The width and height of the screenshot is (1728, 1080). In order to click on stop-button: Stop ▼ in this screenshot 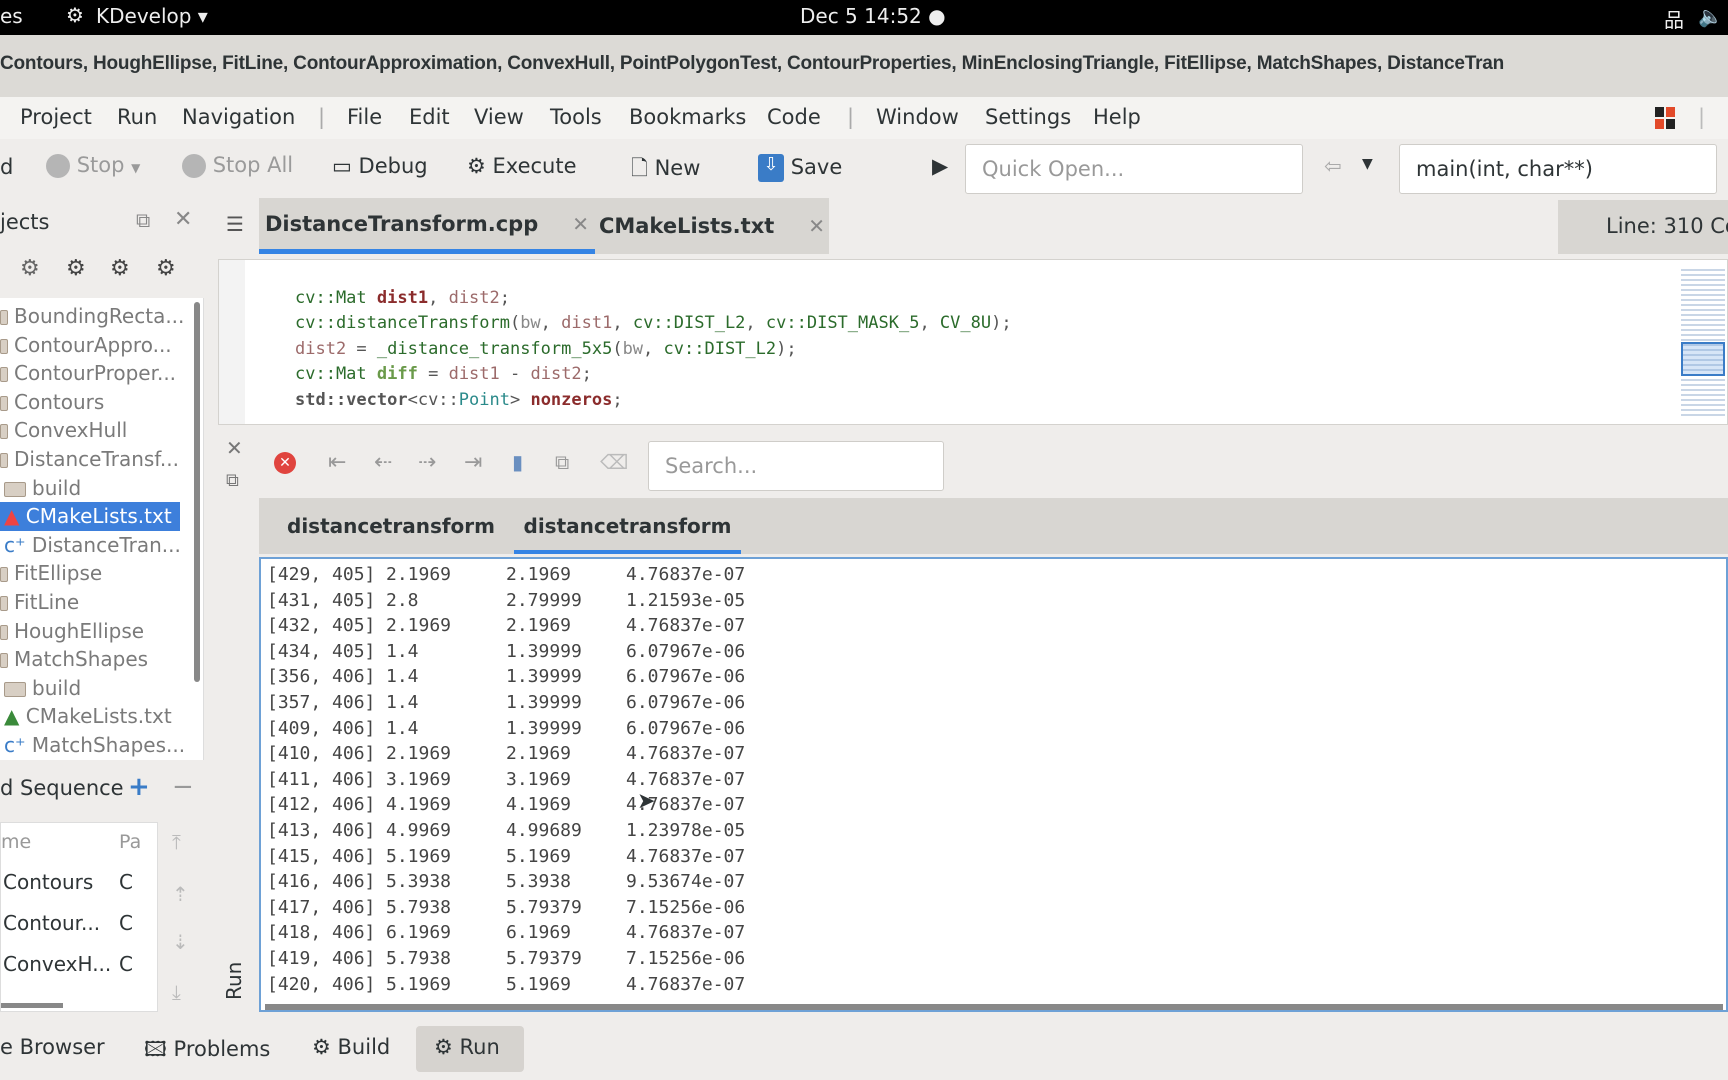, I will do `click(93, 165)`.